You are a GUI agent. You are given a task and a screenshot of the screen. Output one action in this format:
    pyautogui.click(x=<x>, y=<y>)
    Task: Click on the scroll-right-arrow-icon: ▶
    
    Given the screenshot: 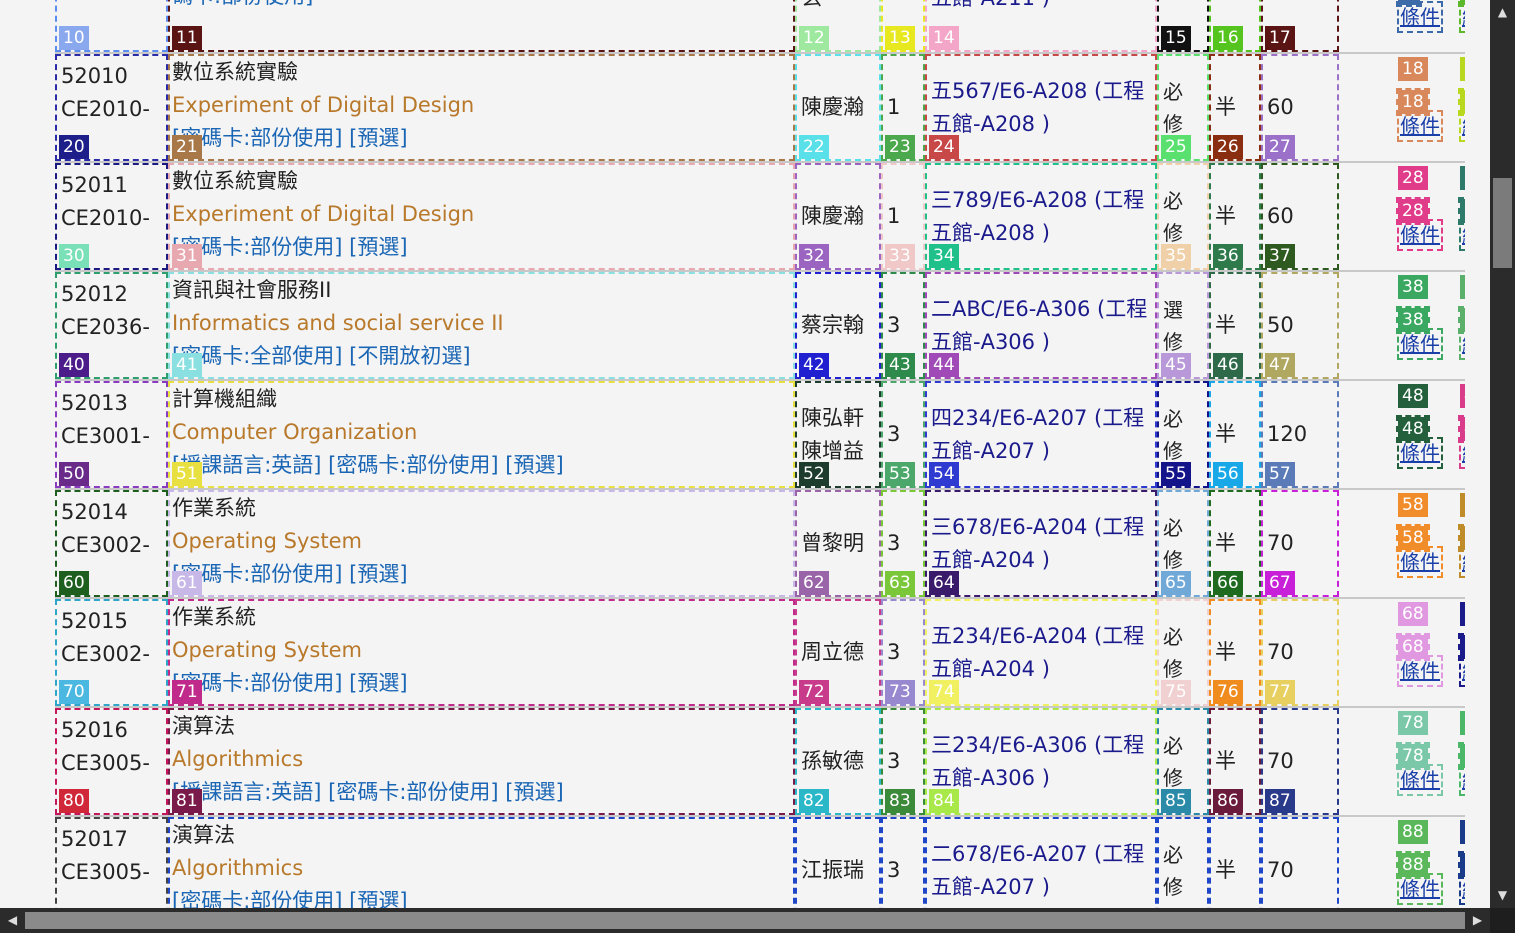 What is the action you would take?
    pyautogui.click(x=1477, y=920)
    